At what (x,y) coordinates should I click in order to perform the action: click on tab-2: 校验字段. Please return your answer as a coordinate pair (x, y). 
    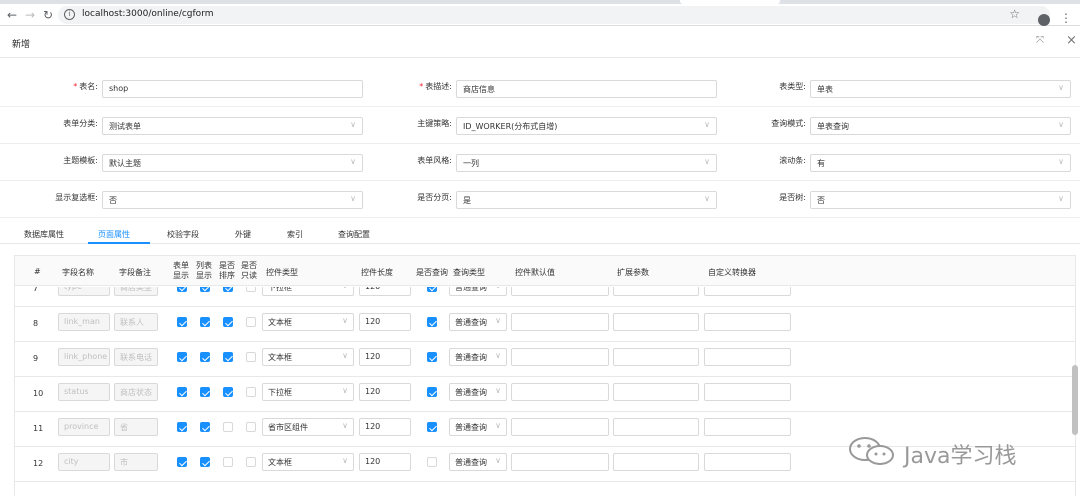
    Looking at the image, I should click on (183, 234).